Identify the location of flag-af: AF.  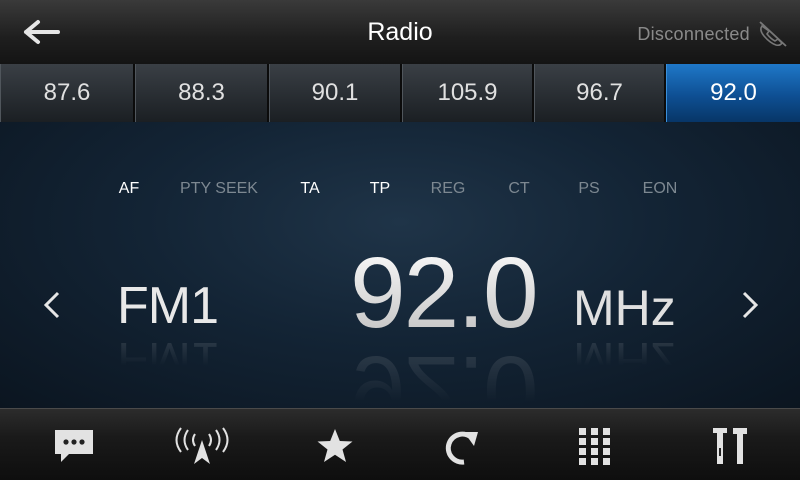
(129, 189).